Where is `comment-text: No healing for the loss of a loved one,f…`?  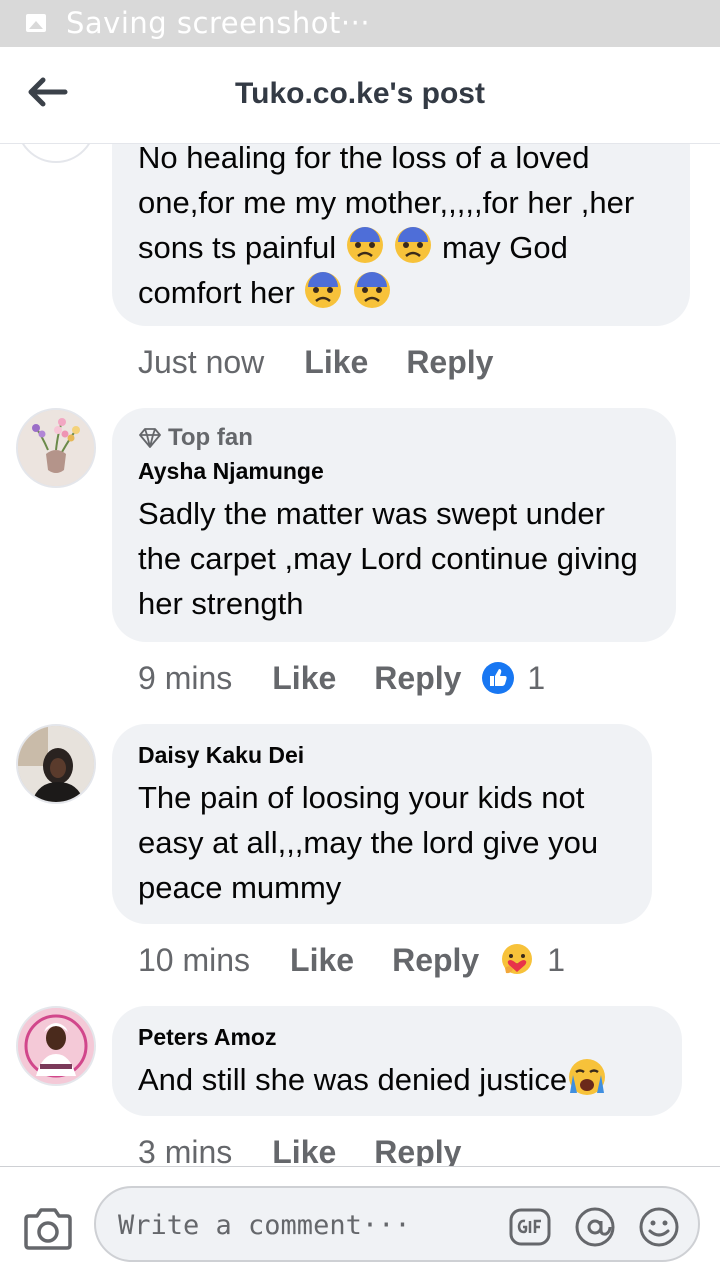 comment-text: No healing for the loss of a loved one,f… is located at coordinates (386, 226).